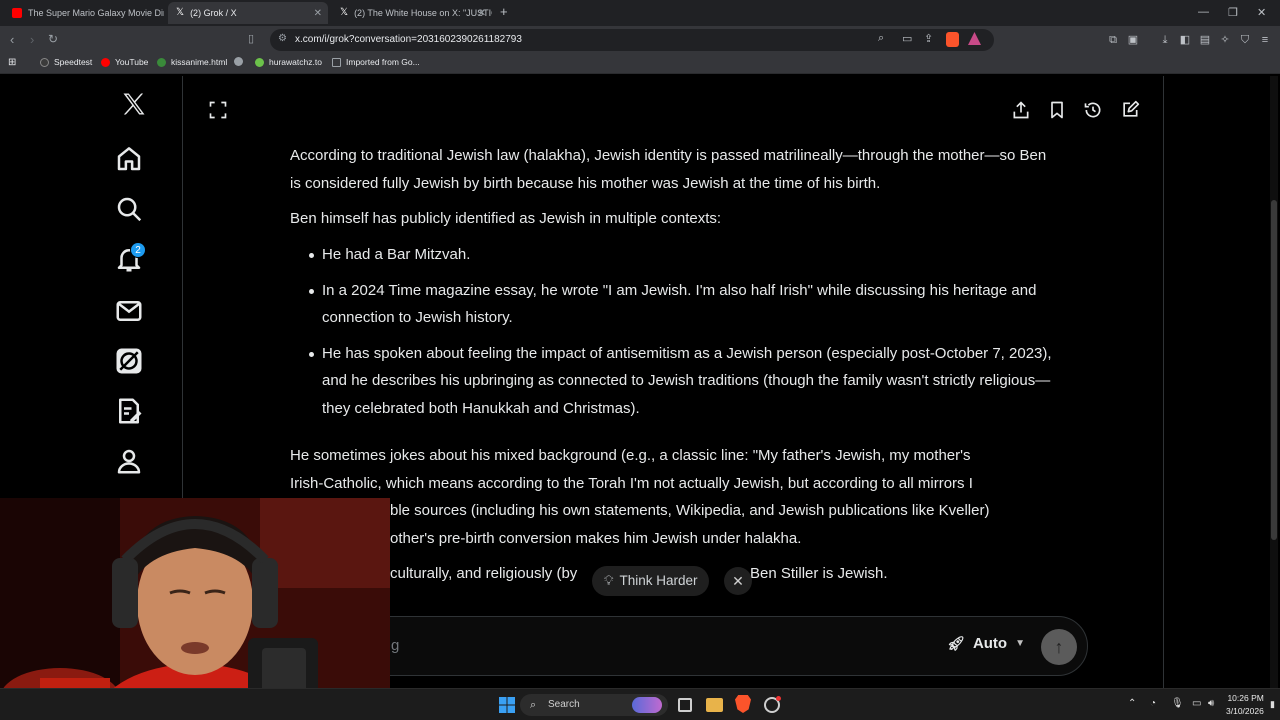 The image size is (1280, 720). I want to click on taskbar-search-label: Search, so click(564, 704).